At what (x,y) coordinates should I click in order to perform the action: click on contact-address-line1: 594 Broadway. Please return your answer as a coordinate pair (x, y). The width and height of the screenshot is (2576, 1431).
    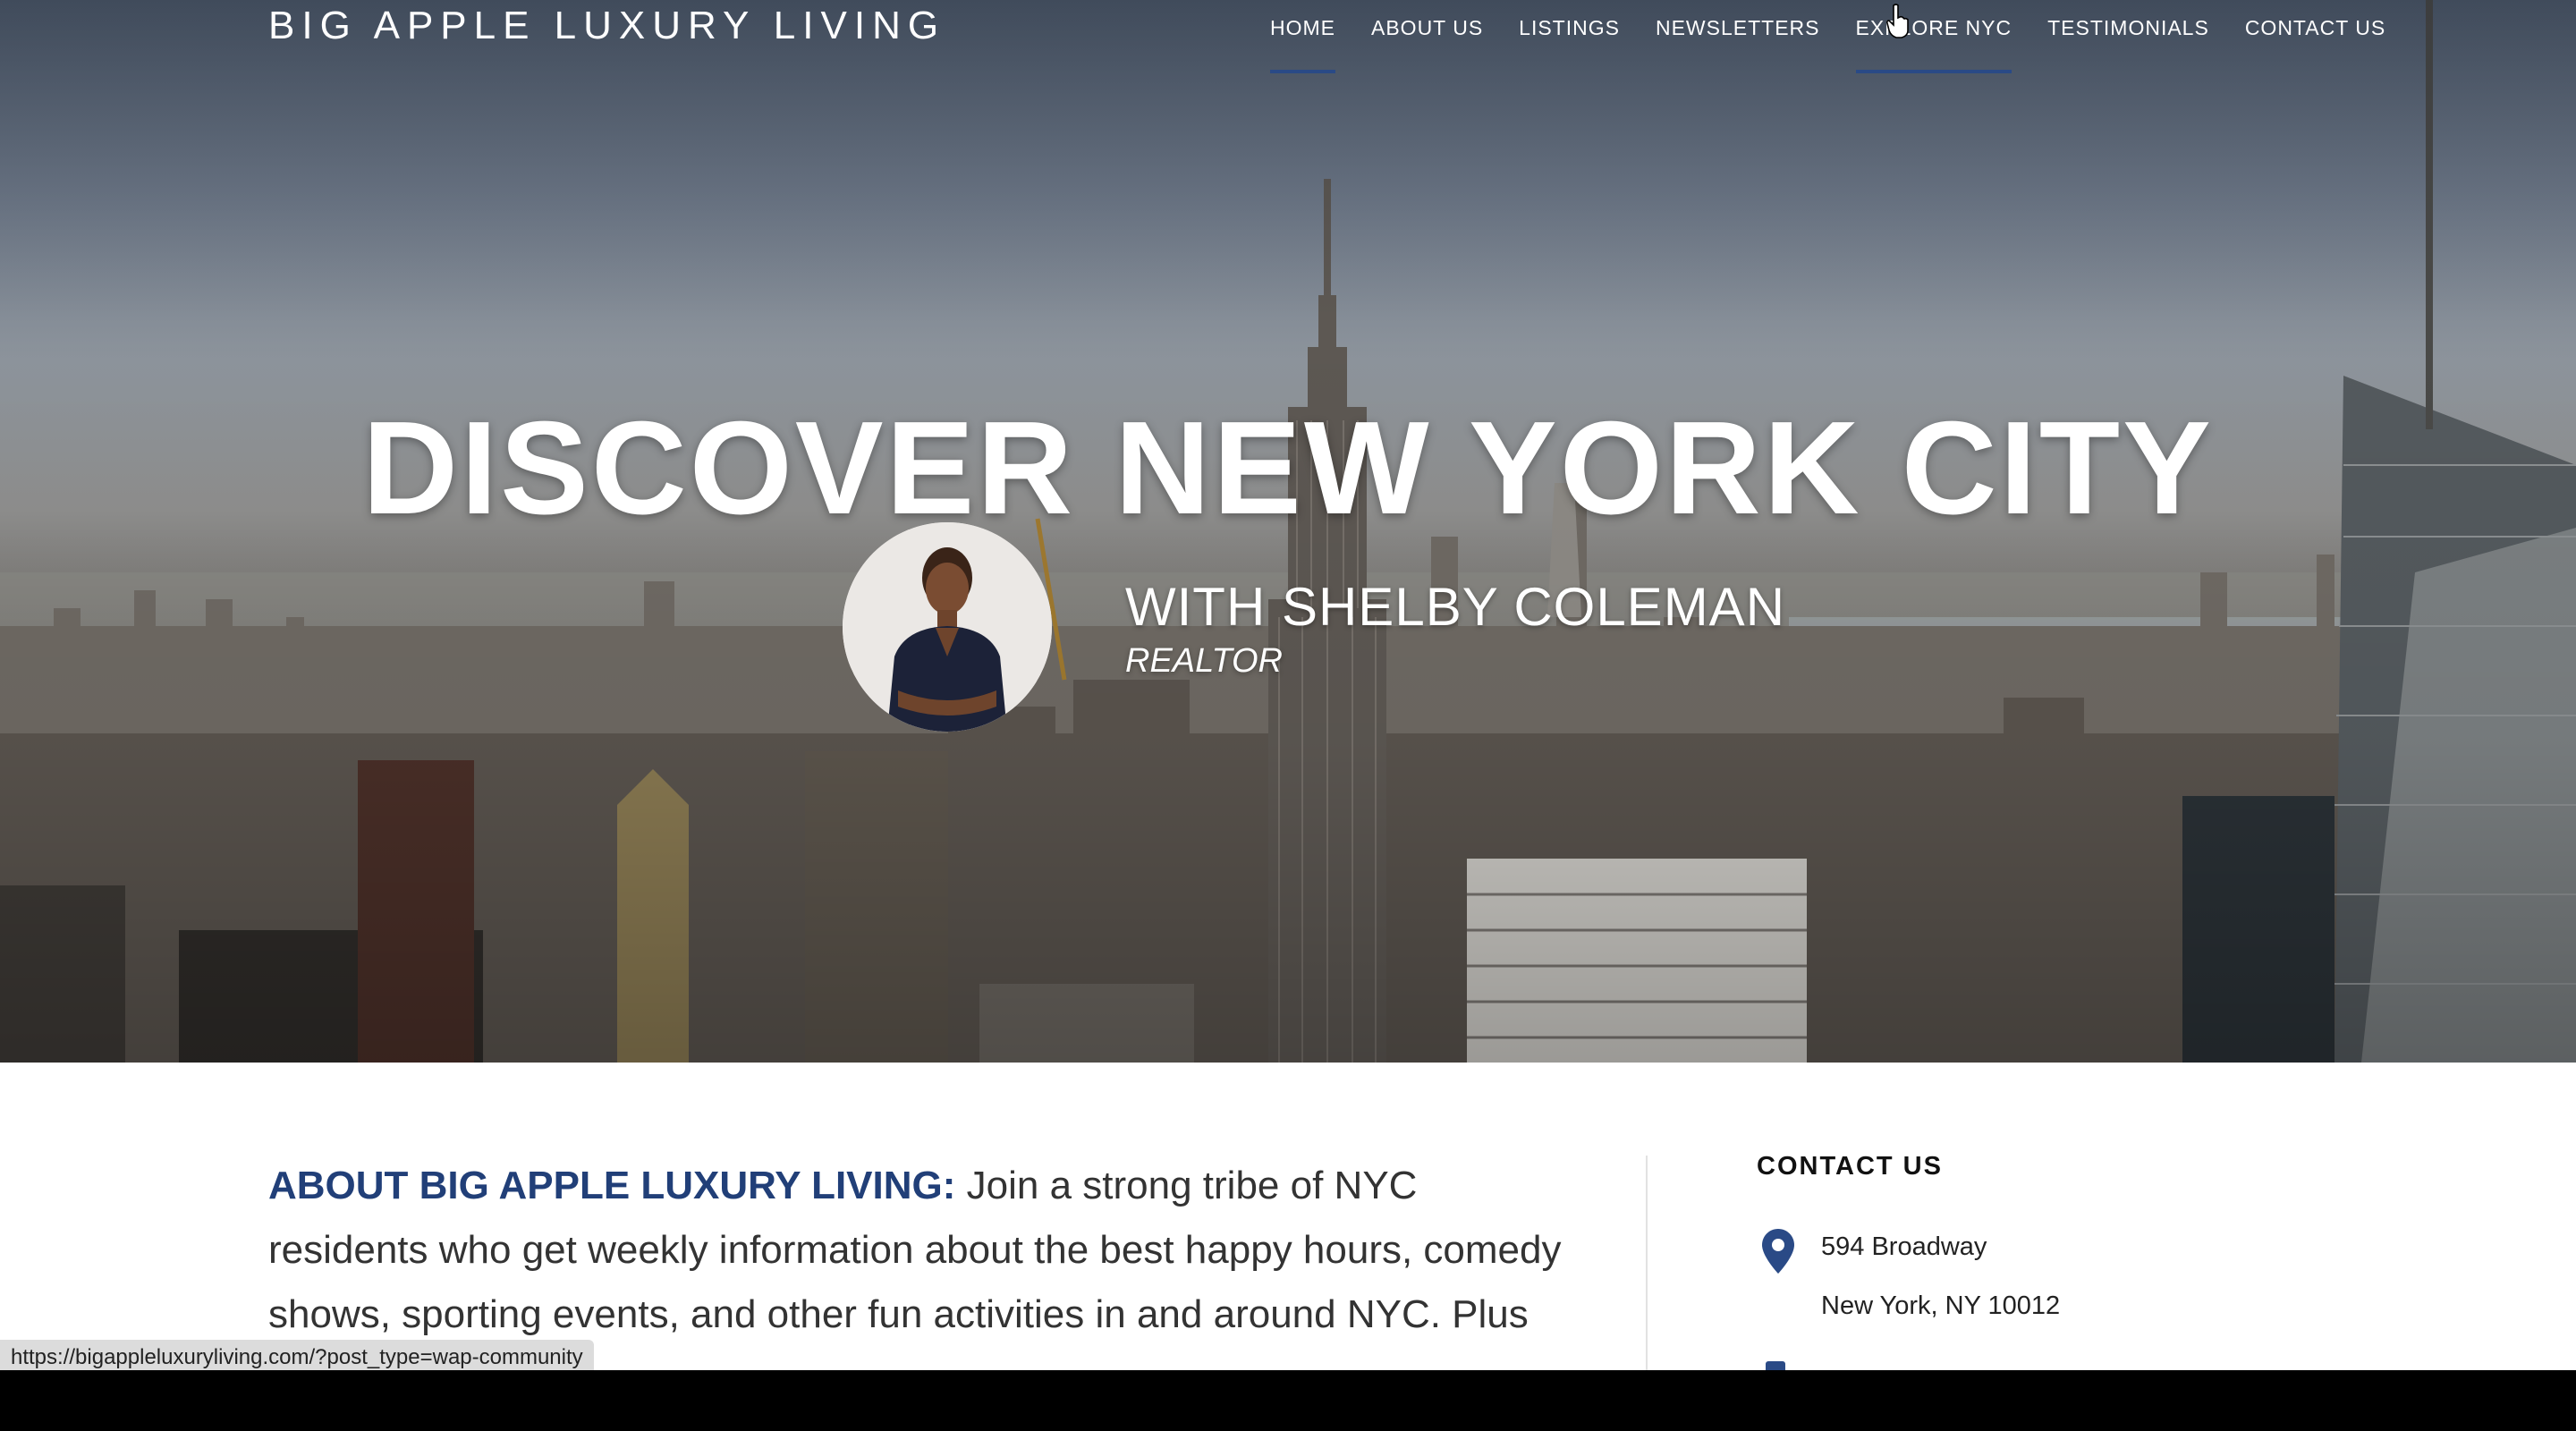
    Looking at the image, I should click on (1904, 1246).